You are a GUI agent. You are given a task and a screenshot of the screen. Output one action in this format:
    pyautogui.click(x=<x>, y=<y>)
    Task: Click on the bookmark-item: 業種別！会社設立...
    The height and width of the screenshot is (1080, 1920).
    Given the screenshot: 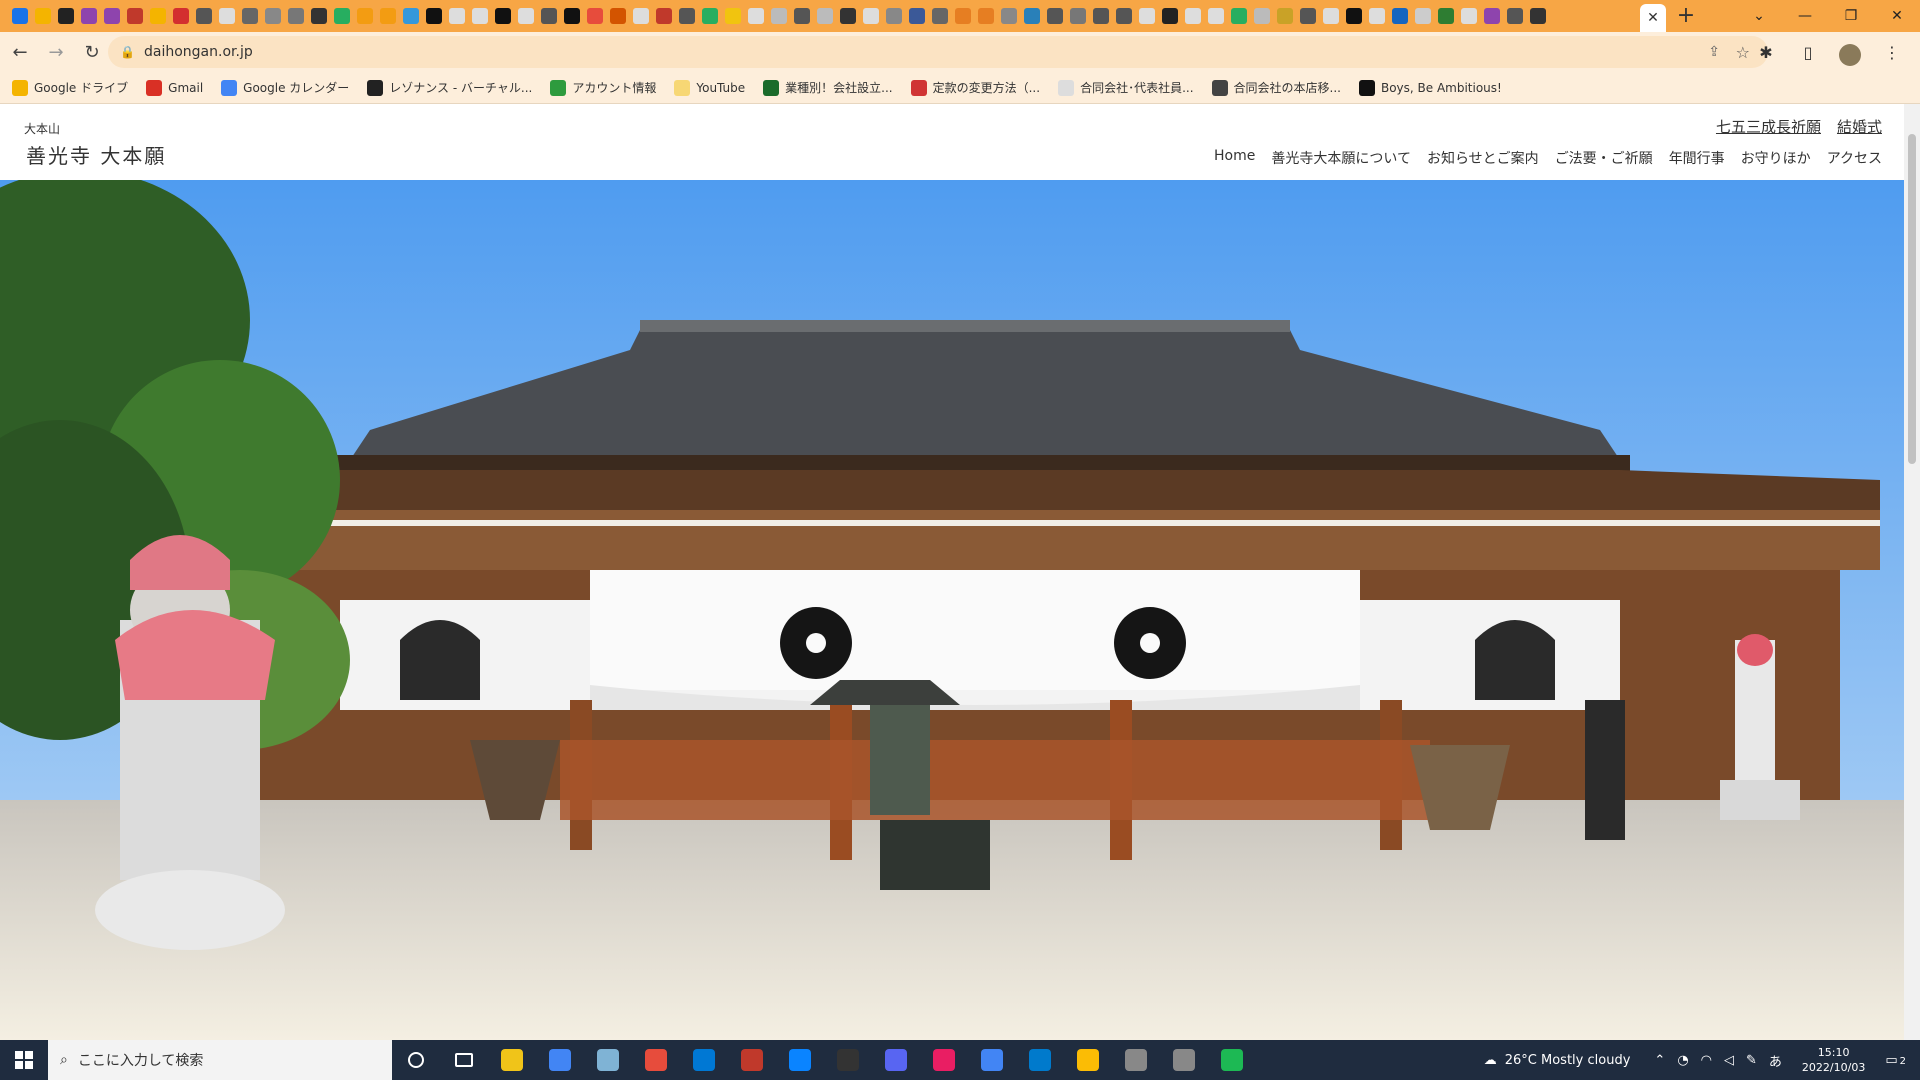 What is the action you would take?
    pyautogui.click(x=828, y=87)
    